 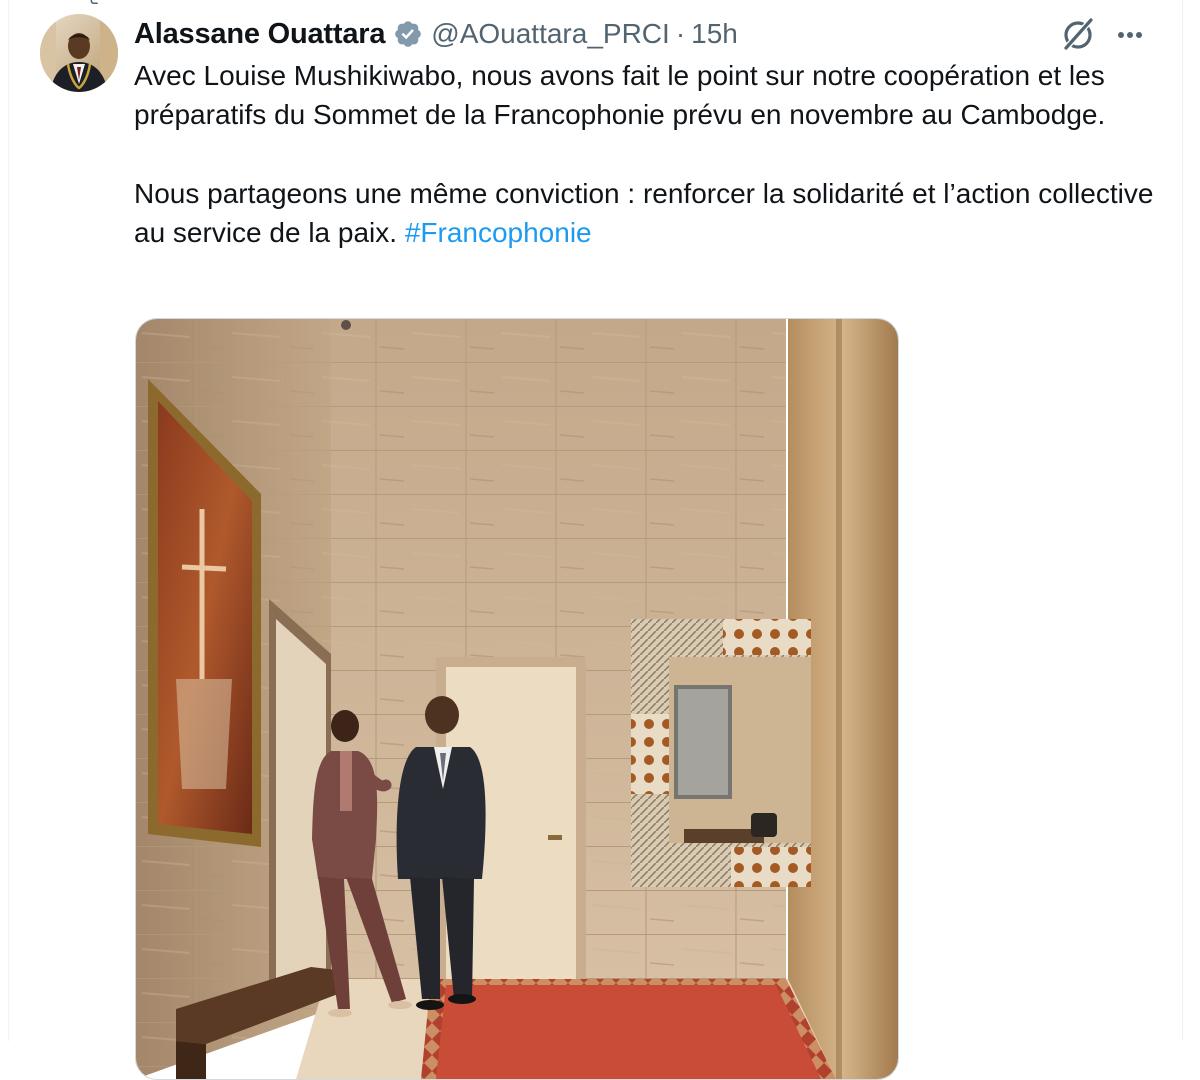 What do you see at coordinates (1182, 520) in the screenshot?
I see `timeline-border-right` at bounding box center [1182, 520].